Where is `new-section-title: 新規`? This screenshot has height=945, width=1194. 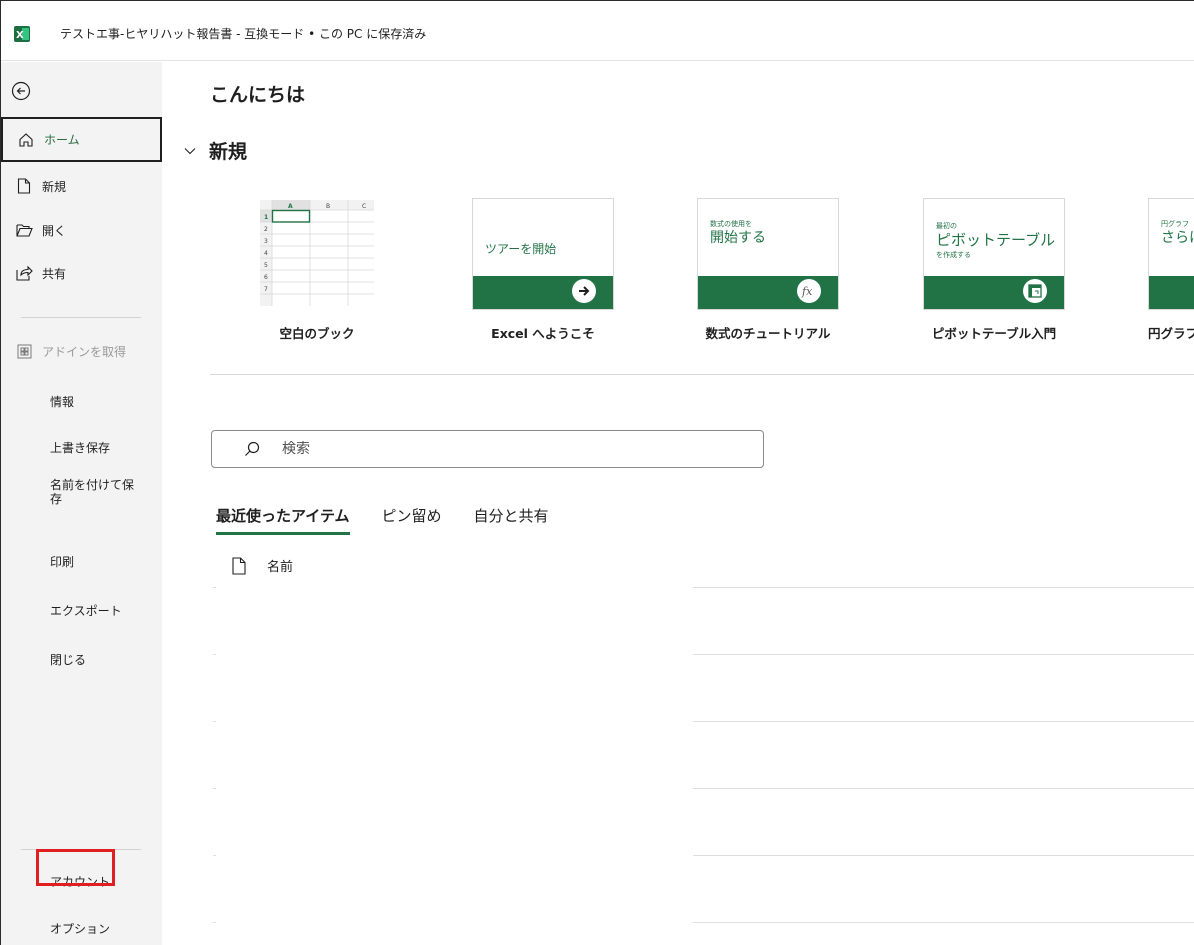
new-section-title: 新規 is located at coordinates (228, 152).